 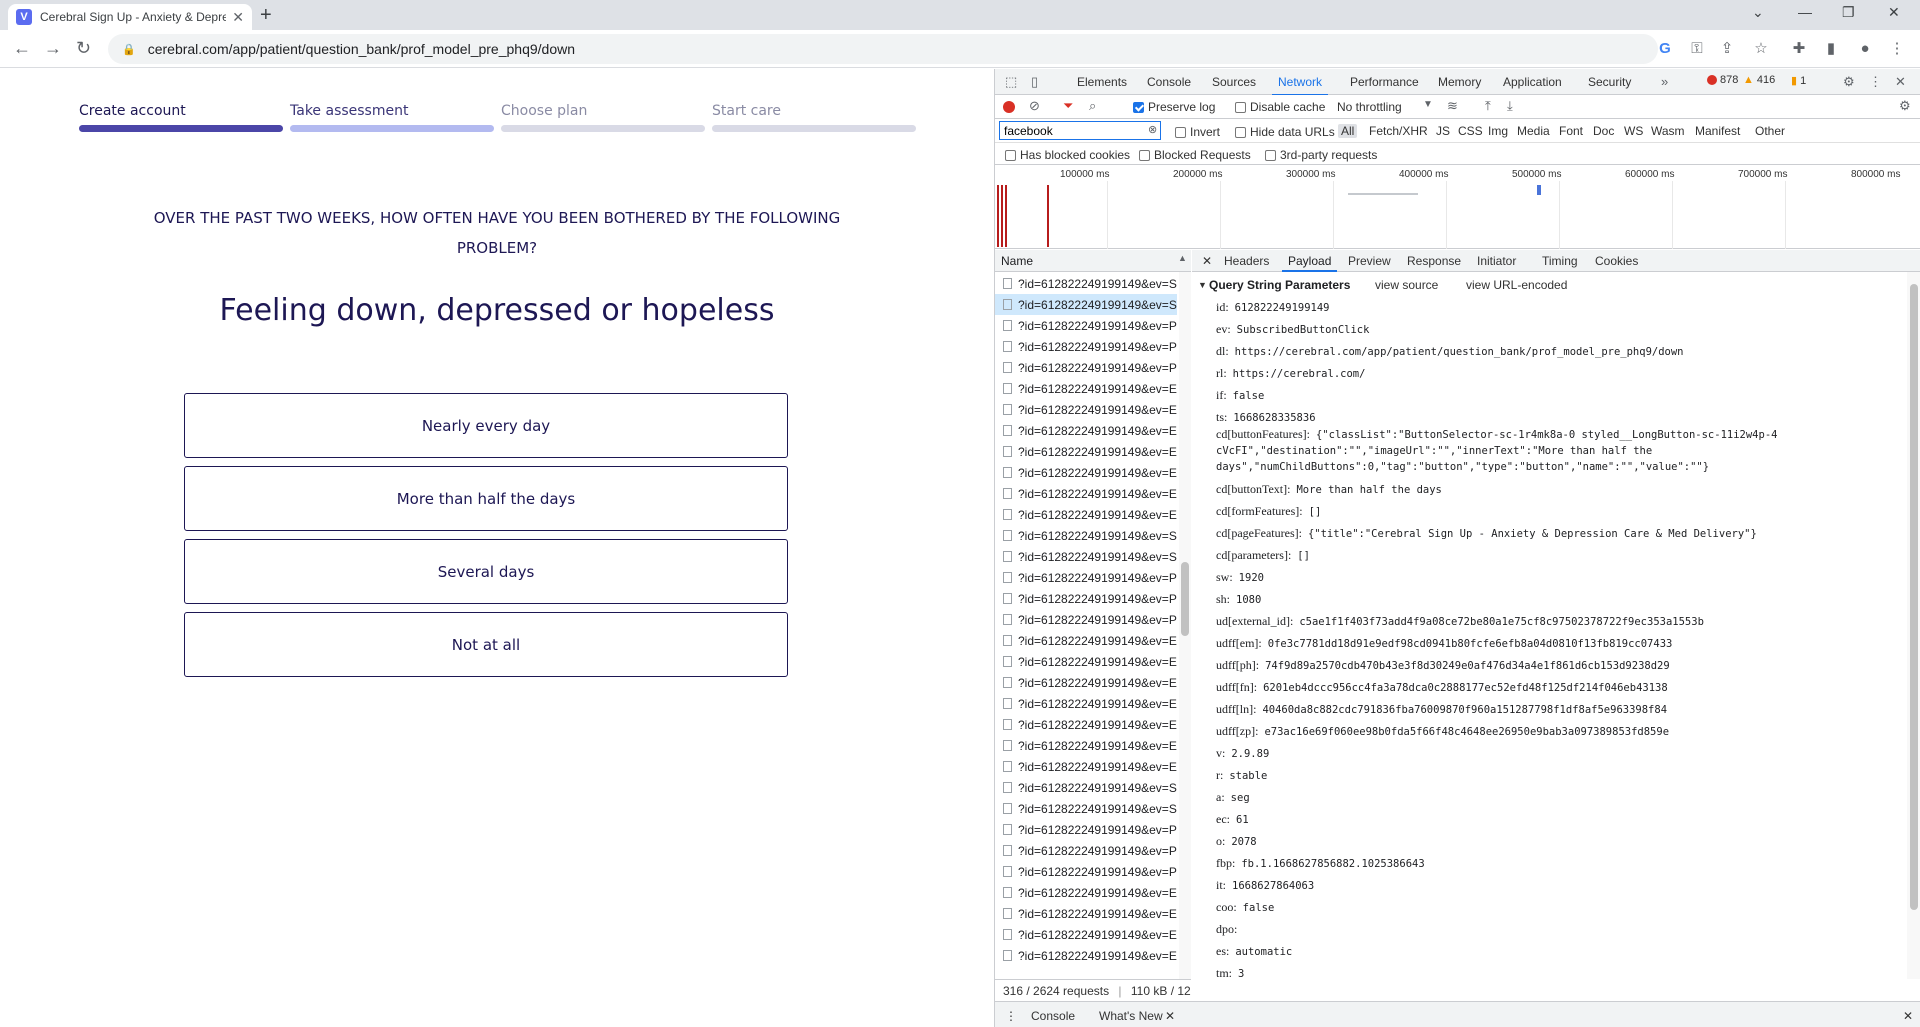 What do you see at coordinates (1202, 285) in the screenshot?
I see `expand-triangle-icon: ▼` at bounding box center [1202, 285].